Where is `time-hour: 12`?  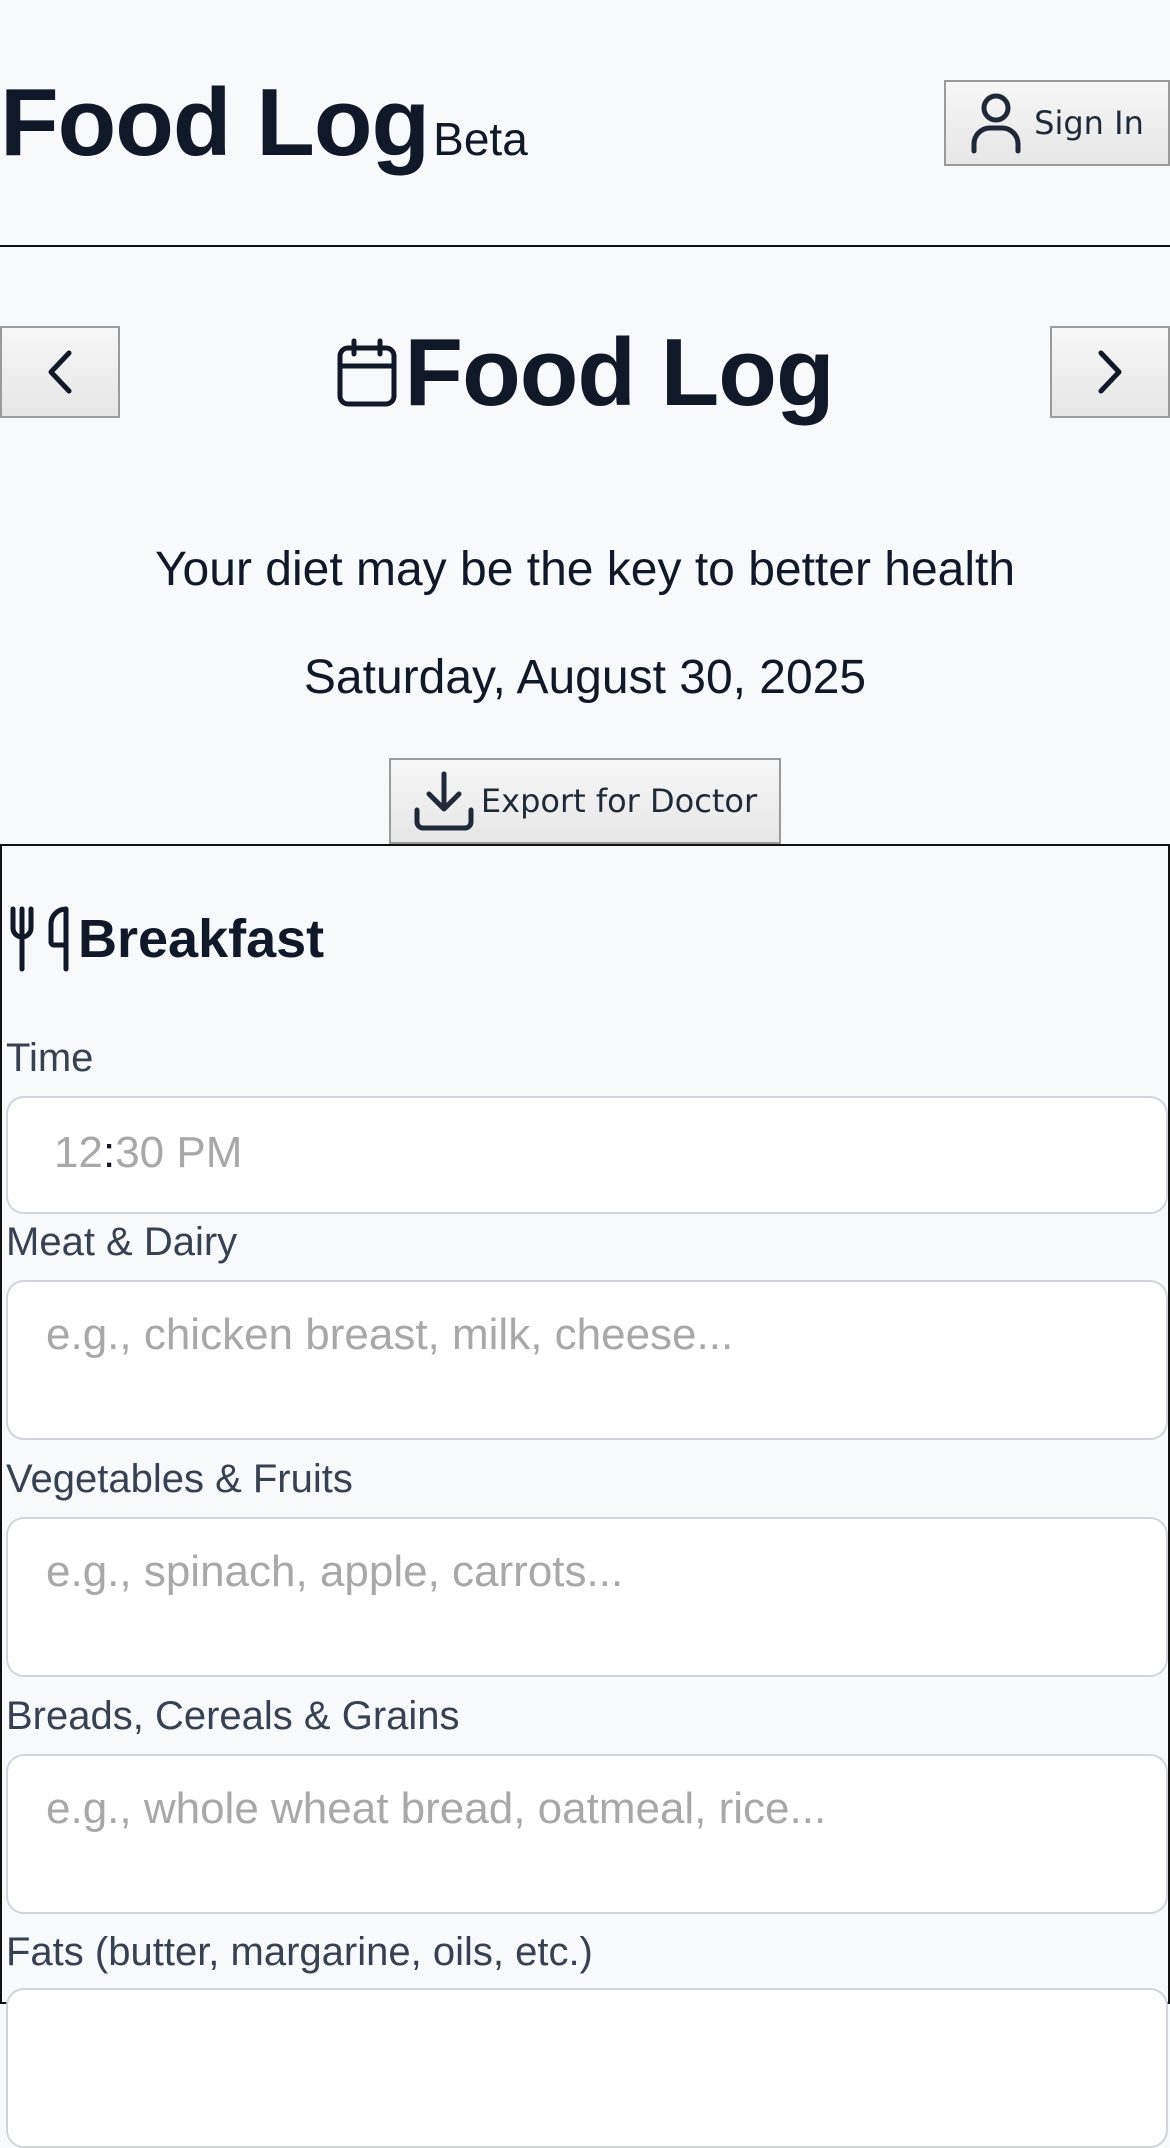 time-hour: 12 is located at coordinates (78, 1152).